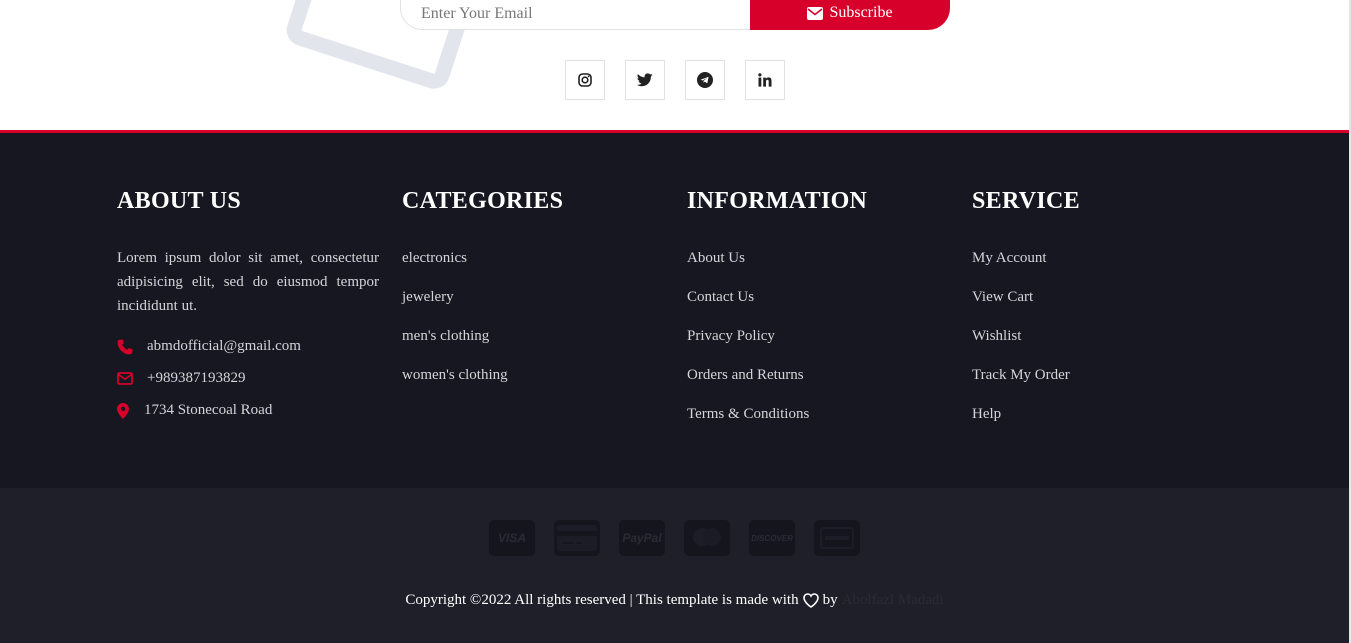  Describe the element at coordinates (434, 258) in the screenshot. I see `category-link-electronics: electronics` at that location.